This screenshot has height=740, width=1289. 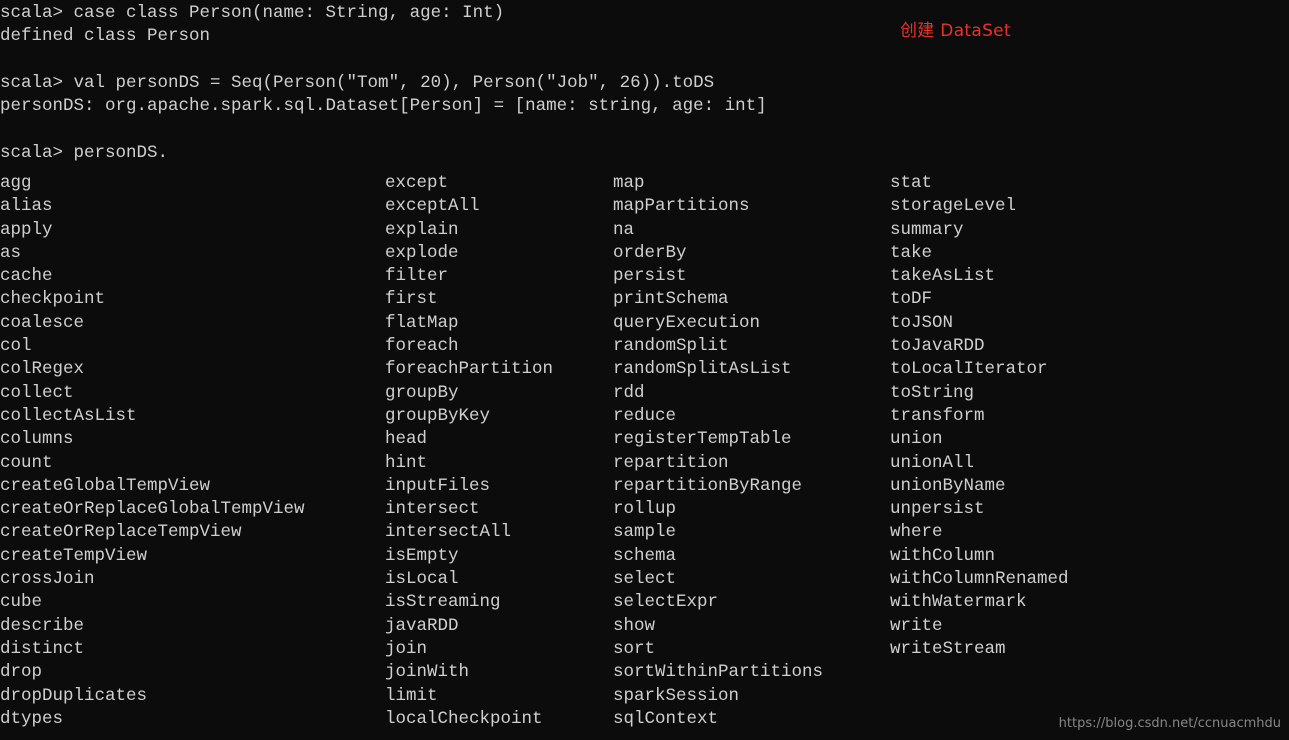 What do you see at coordinates (37, 392) in the screenshot?
I see `completion-item: collect` at bounding box center [37, 392].